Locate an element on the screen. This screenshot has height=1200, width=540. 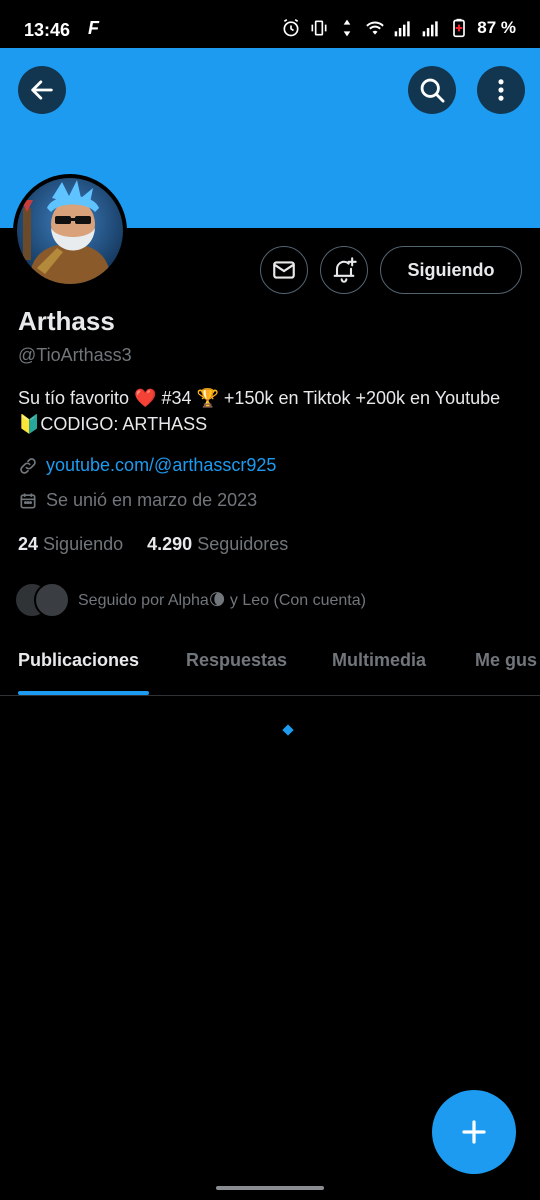
profile-link-row: youtube.com/@arthasscr925 is located at coordinates (147, 465).